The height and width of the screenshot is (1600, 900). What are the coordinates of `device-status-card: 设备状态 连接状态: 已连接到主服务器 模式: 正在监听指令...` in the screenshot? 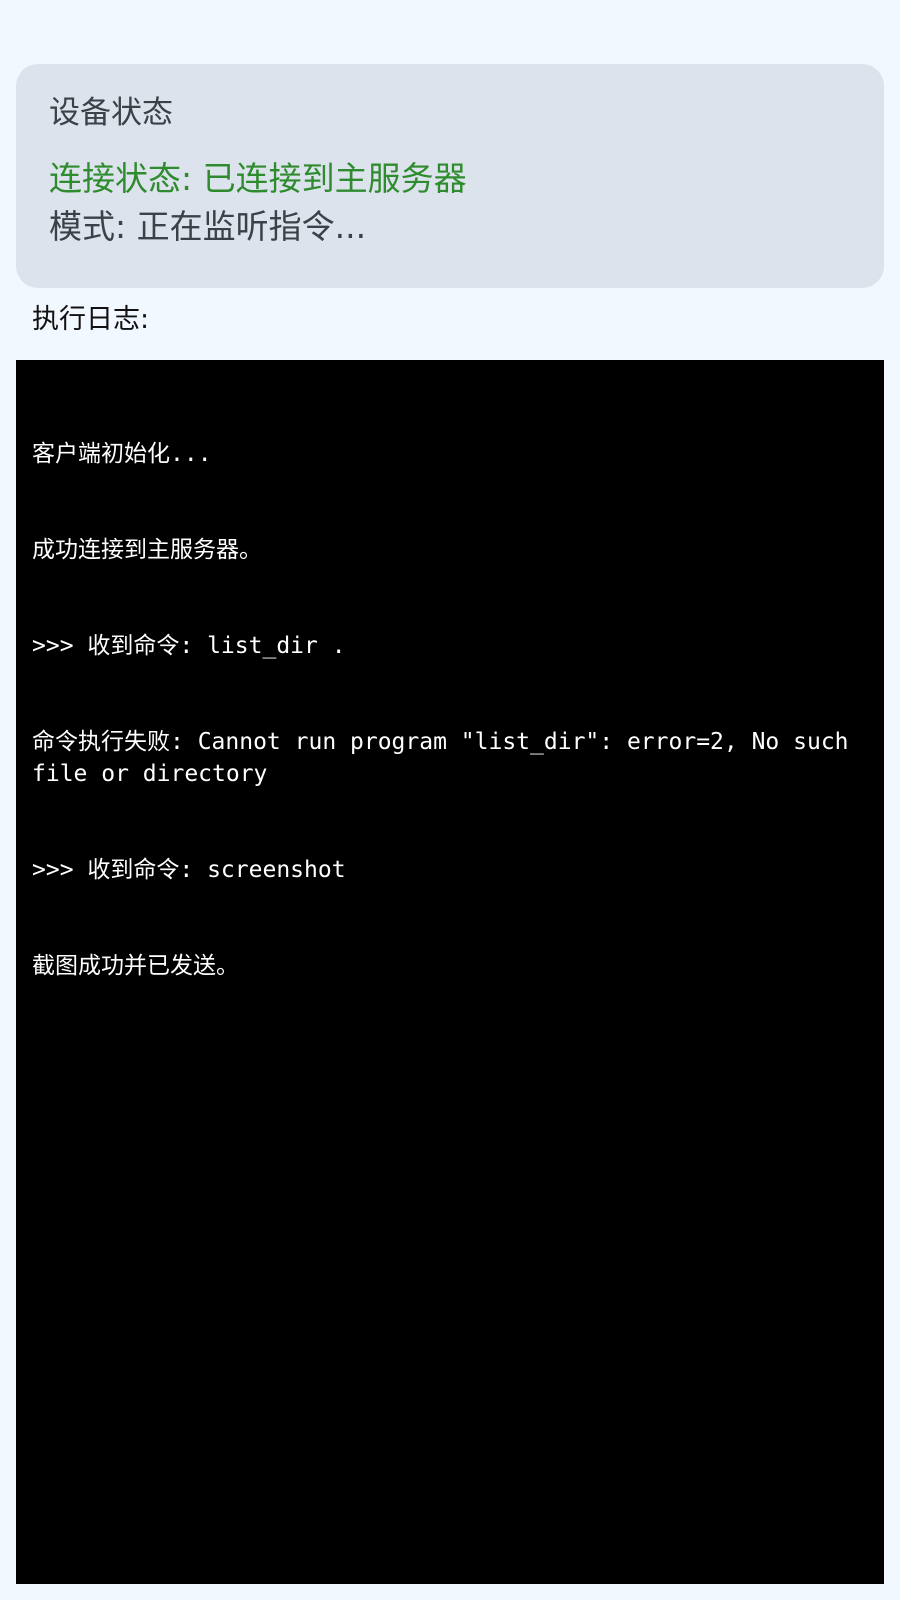 It's located at (450, 176).